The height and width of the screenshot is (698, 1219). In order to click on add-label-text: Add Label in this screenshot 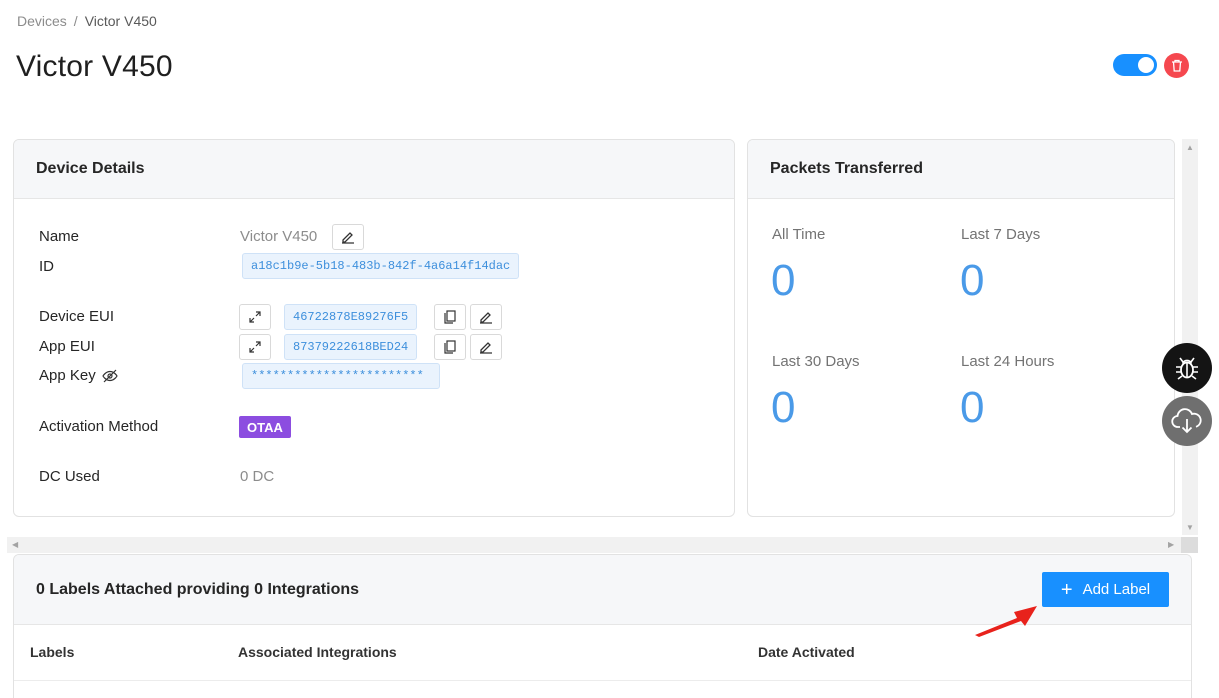, I will do `click(1116, 589)`.